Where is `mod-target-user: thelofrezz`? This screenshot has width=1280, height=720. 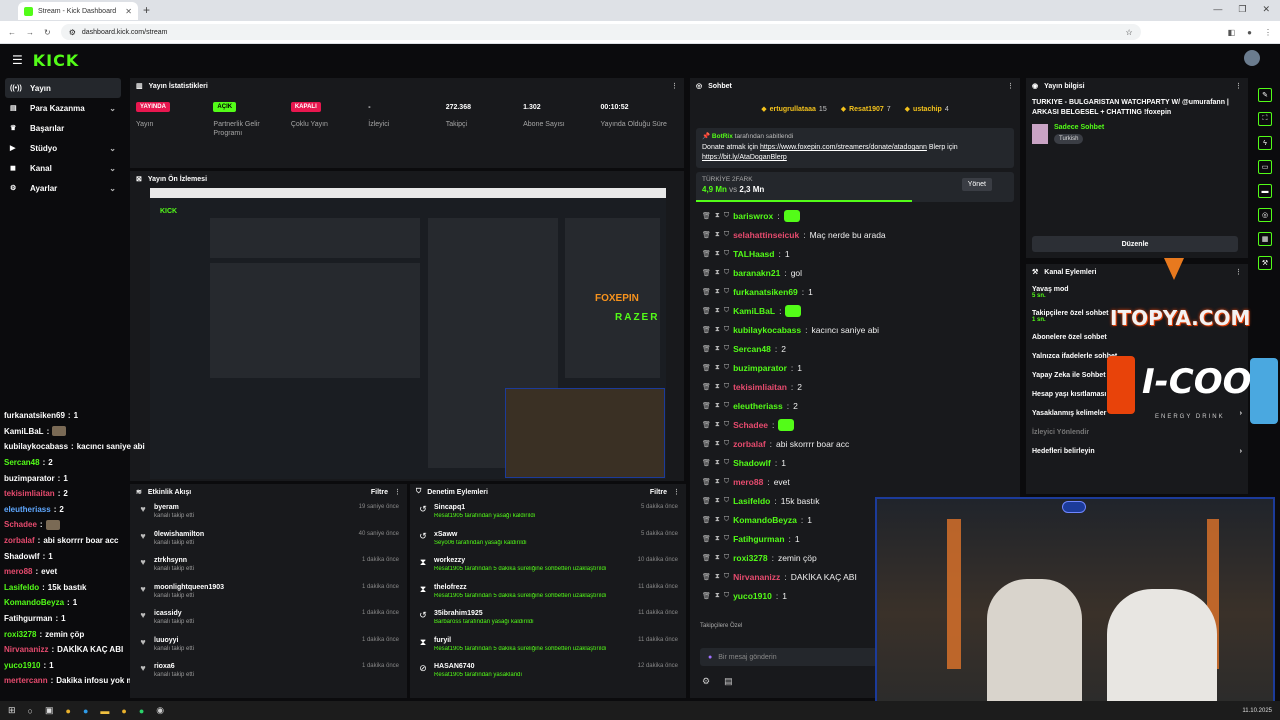
mod-target-user: thelofrezz is located at coordinates (520, 587).